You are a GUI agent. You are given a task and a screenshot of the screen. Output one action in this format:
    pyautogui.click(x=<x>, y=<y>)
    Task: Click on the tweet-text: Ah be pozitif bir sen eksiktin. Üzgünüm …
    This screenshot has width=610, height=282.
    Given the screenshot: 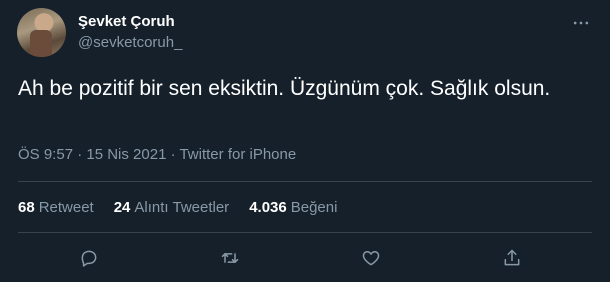 What is the action you would take?
    pyautogui.click(x=284, y=88)
    